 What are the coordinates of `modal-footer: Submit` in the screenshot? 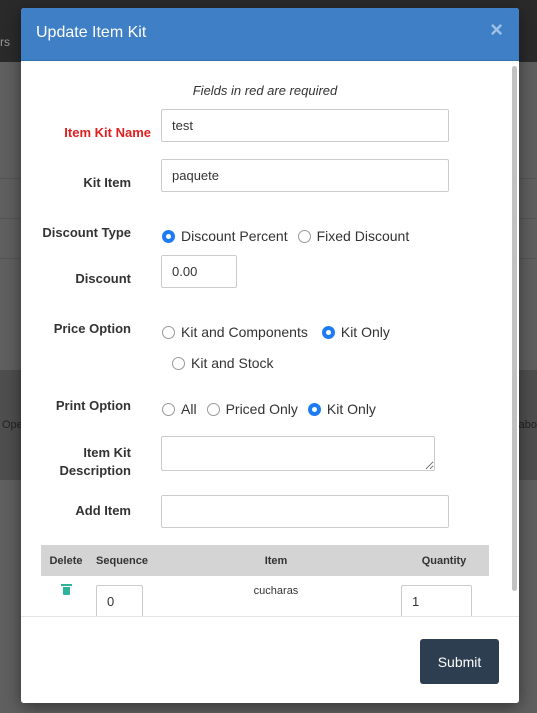 It's located at (270, 659).